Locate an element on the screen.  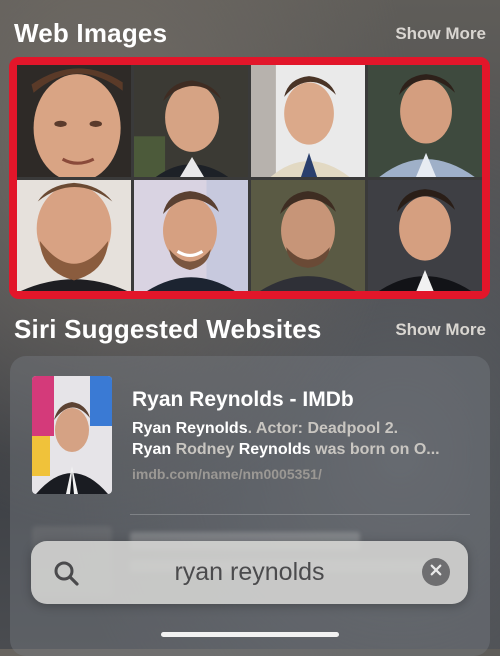
website-result-thumbnail is located at coordinates (72, 435).